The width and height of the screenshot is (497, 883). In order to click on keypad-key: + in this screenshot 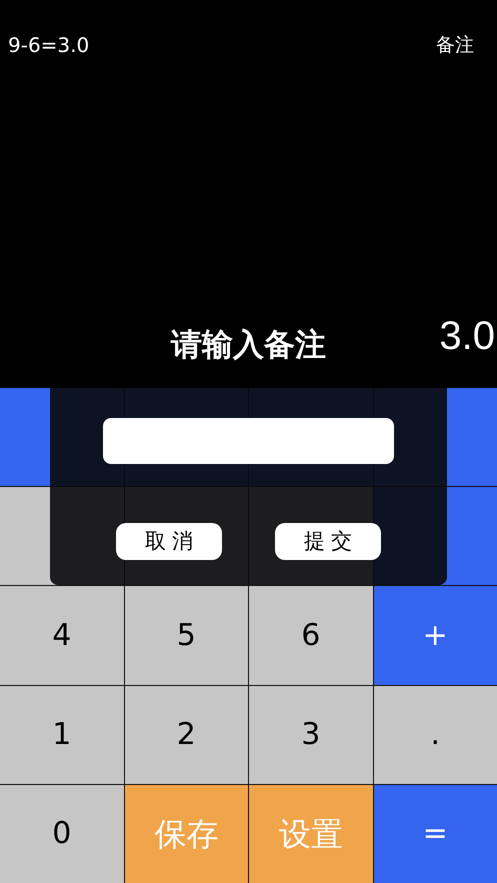, I will do `click(435, 635)`.